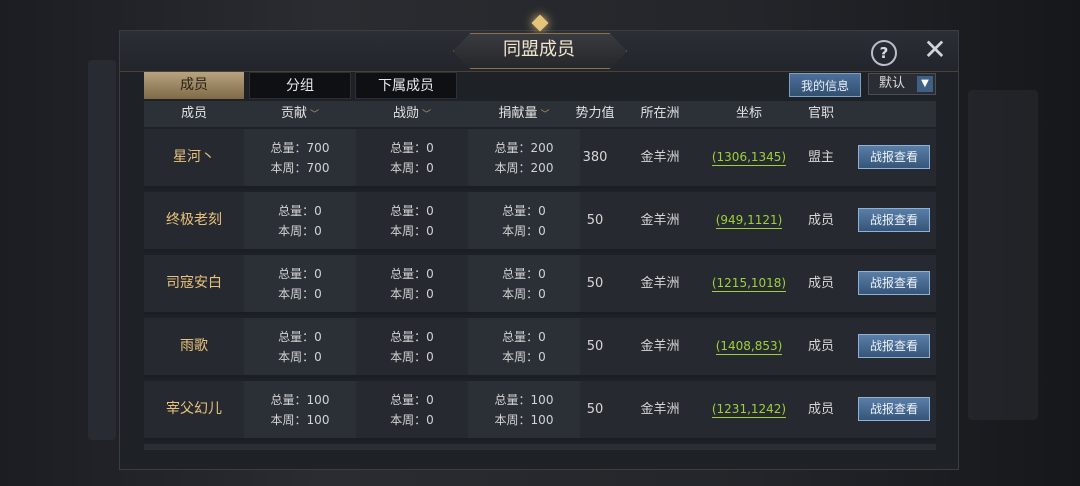 The width and height of the screenshot is (1080, 486). I want to click on donation-cell: 总量：200 本周：200, so click(524, 158).